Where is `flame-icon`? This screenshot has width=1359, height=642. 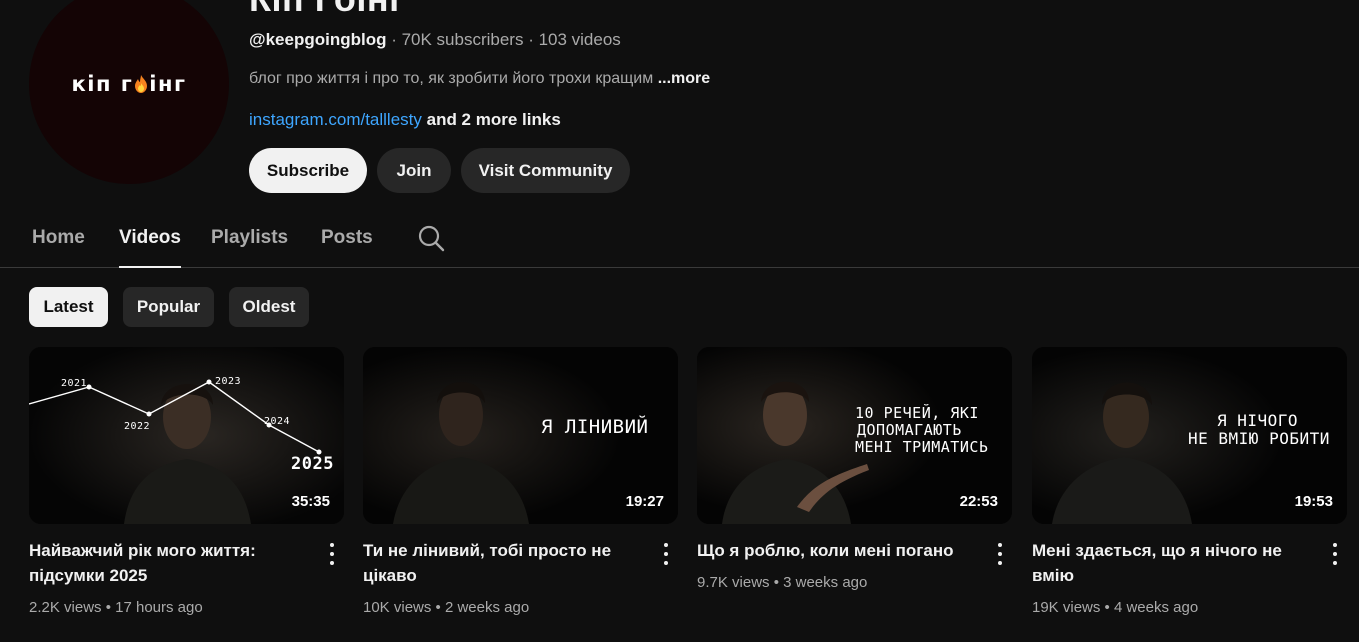 flame-icon is located at coordinates (141, 84).